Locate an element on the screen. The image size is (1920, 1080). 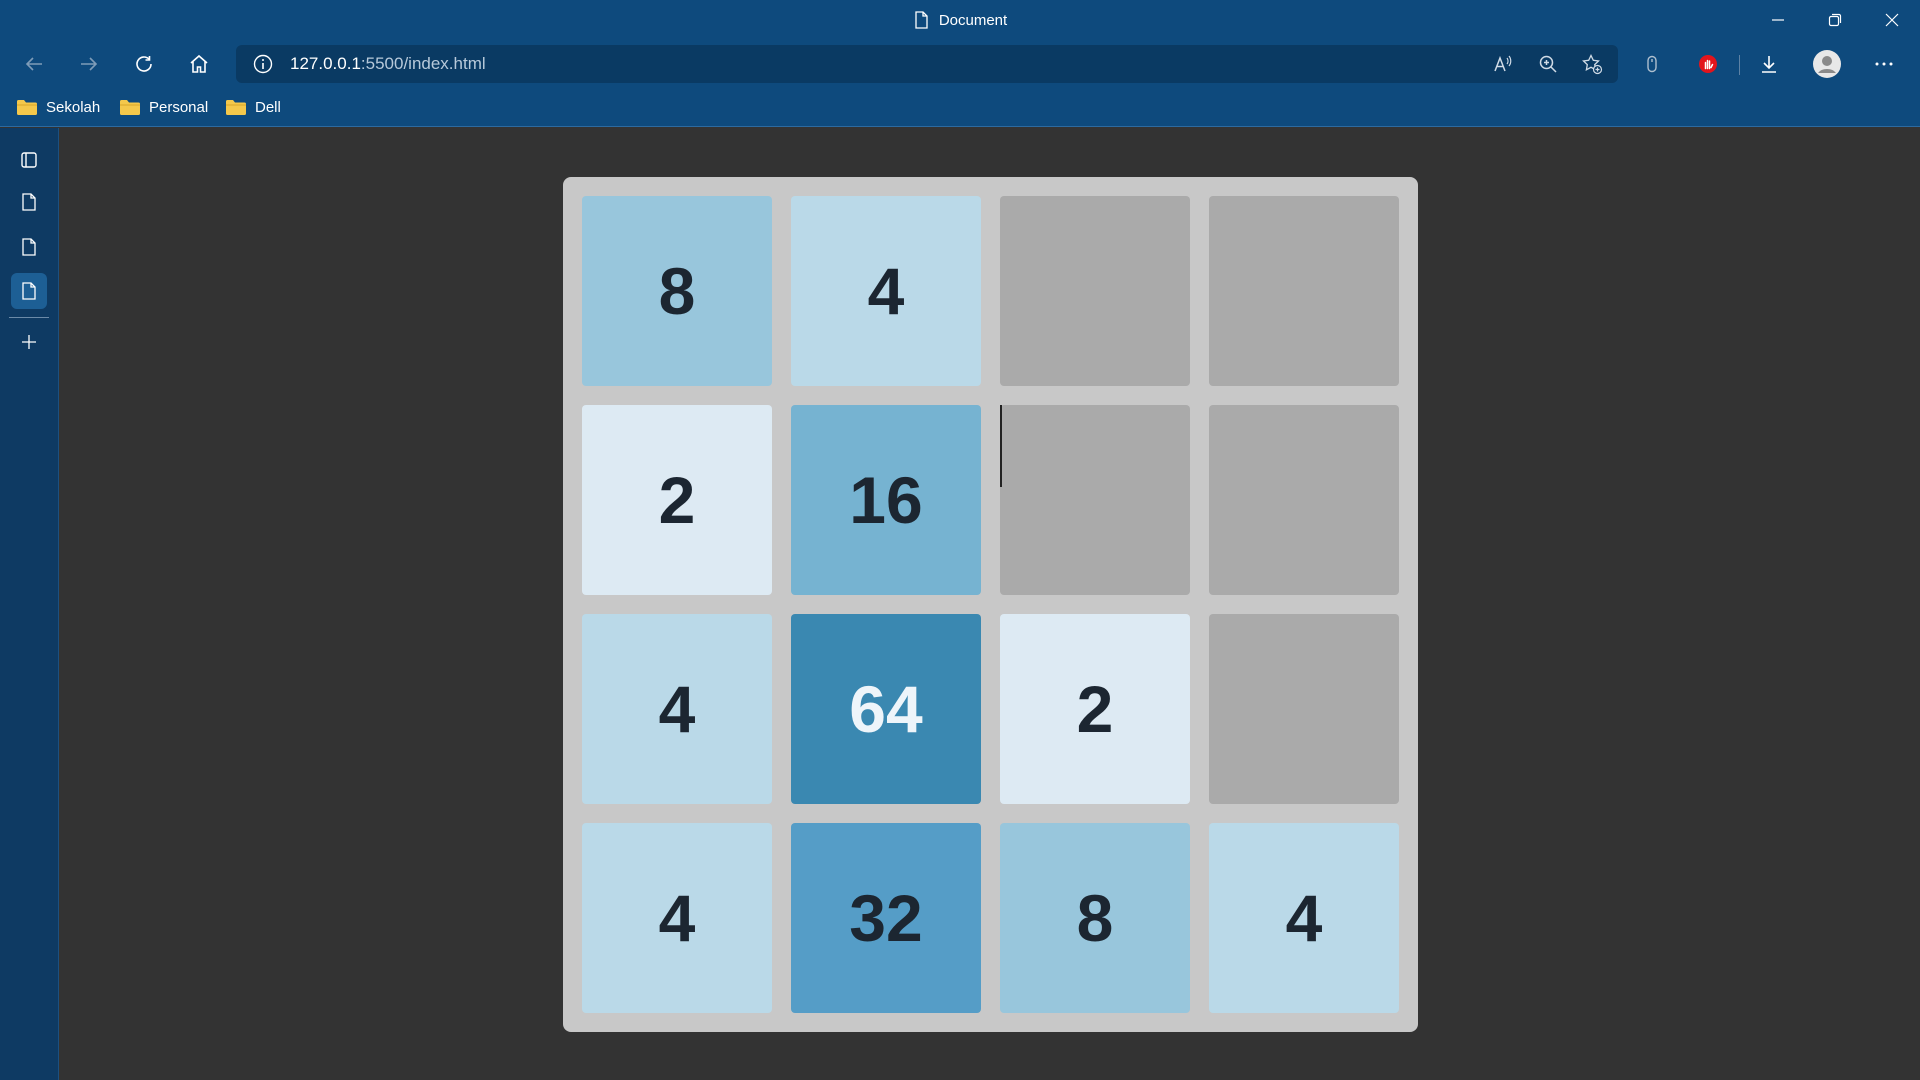
info-icon is located at coordinates (263, 64).